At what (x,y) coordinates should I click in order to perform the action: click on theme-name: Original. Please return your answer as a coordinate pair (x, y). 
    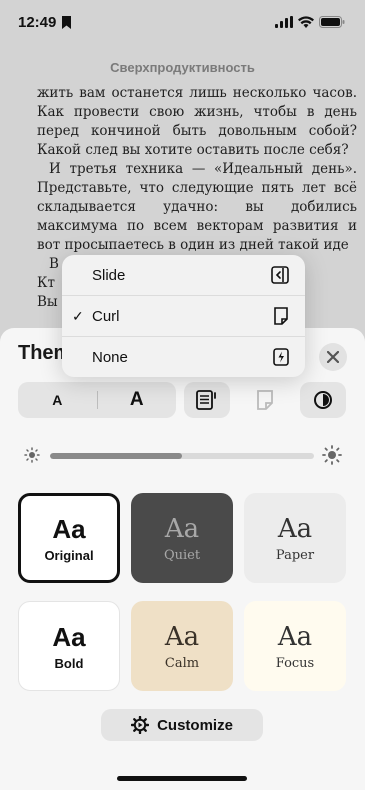
    Looking at the image, I should click on (69, 555).